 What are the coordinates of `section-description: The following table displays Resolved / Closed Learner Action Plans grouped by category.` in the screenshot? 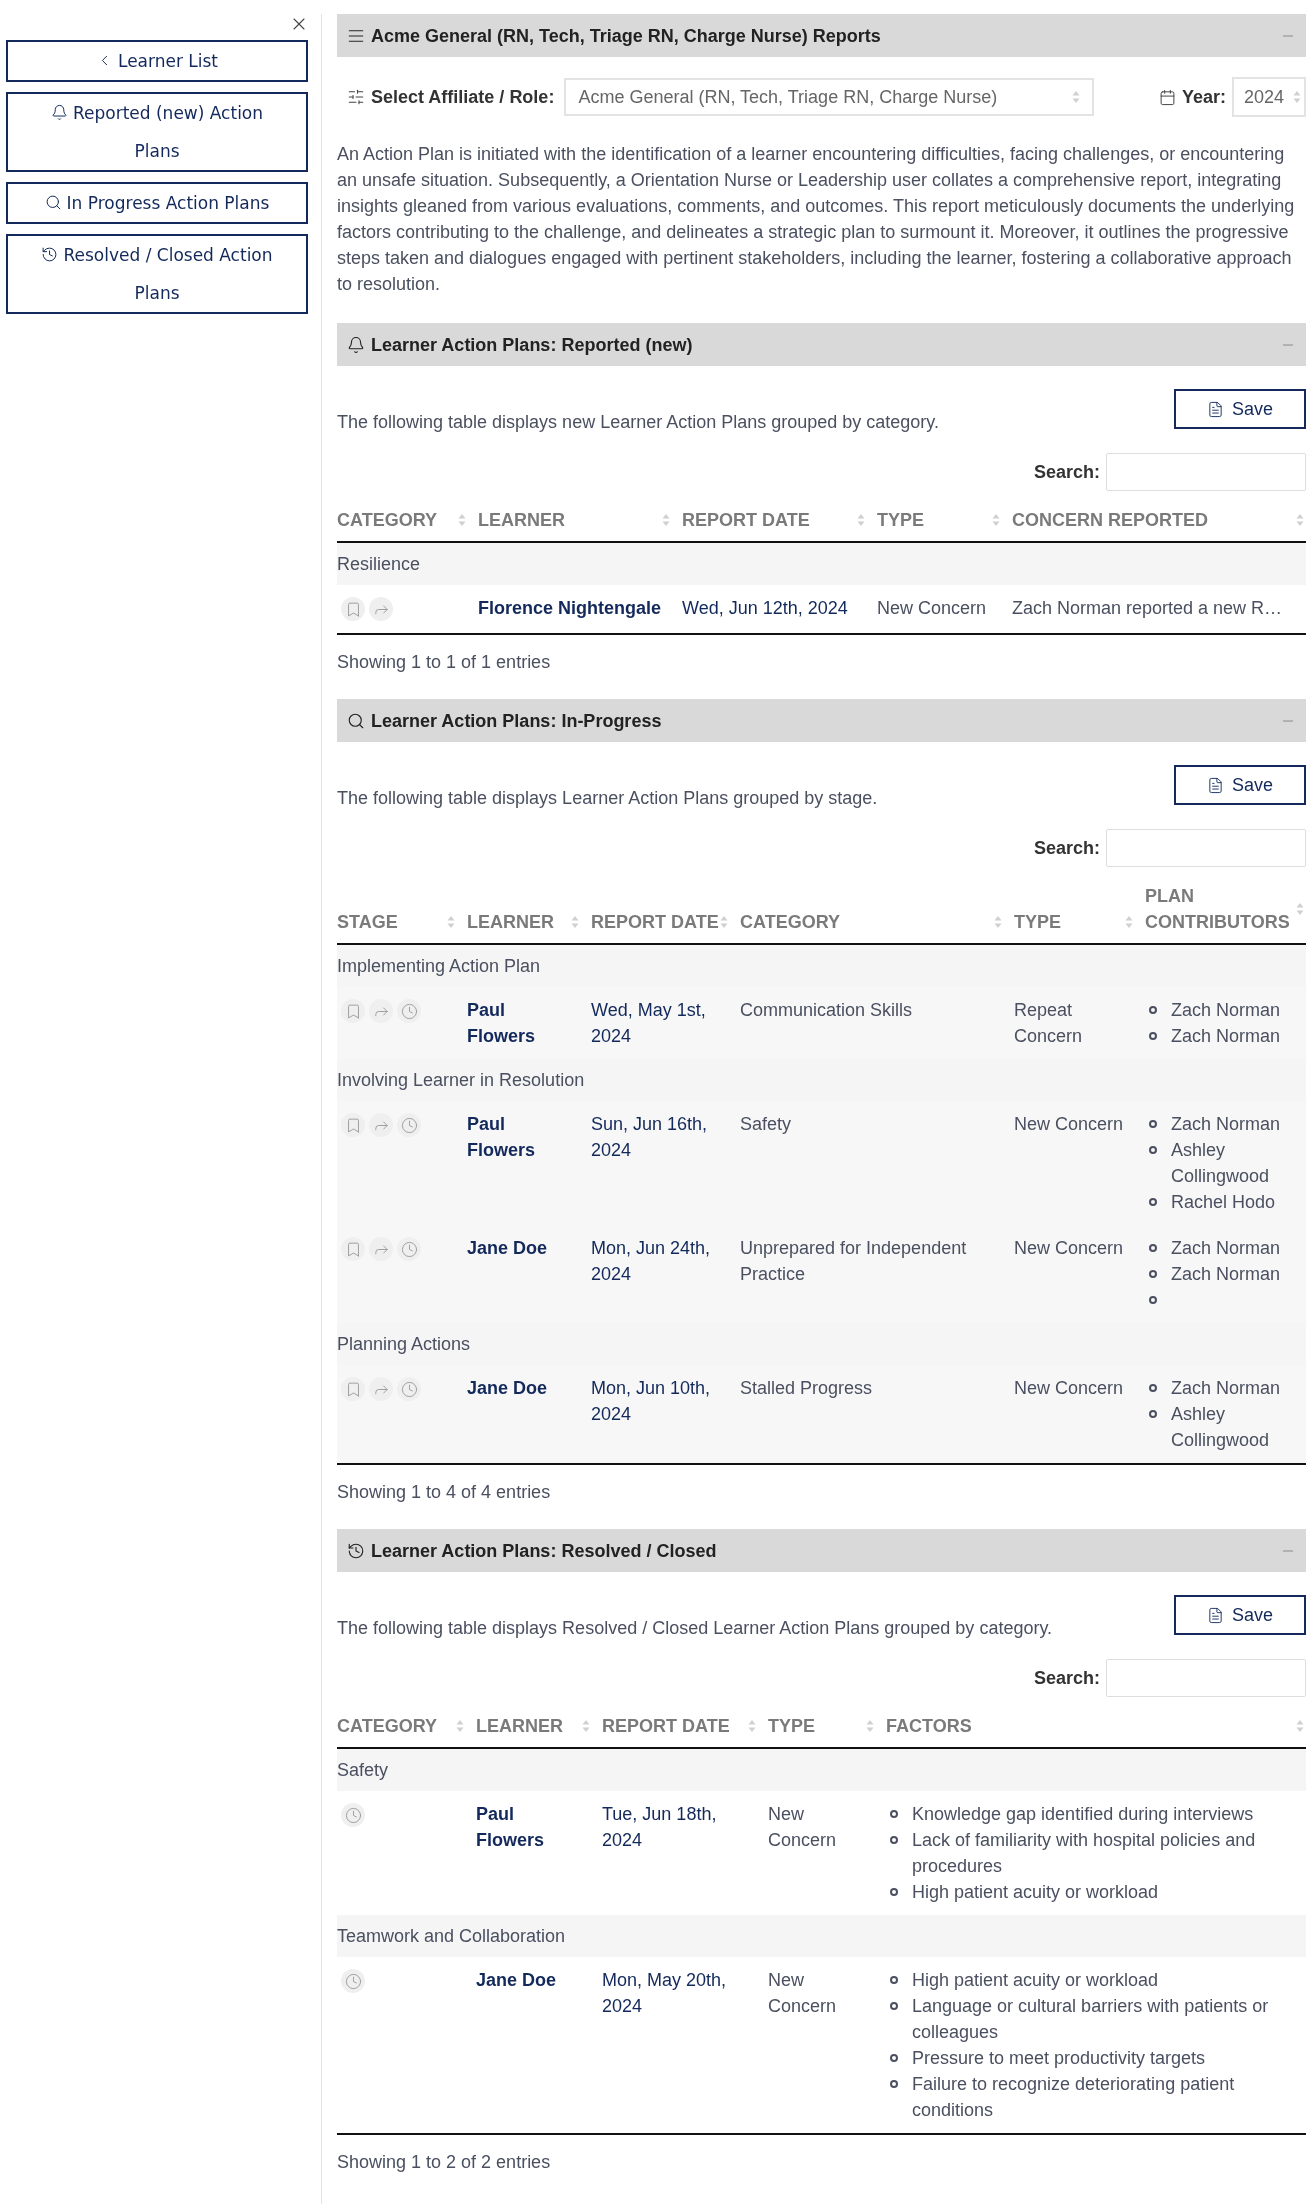 It's located at (695, 1628).